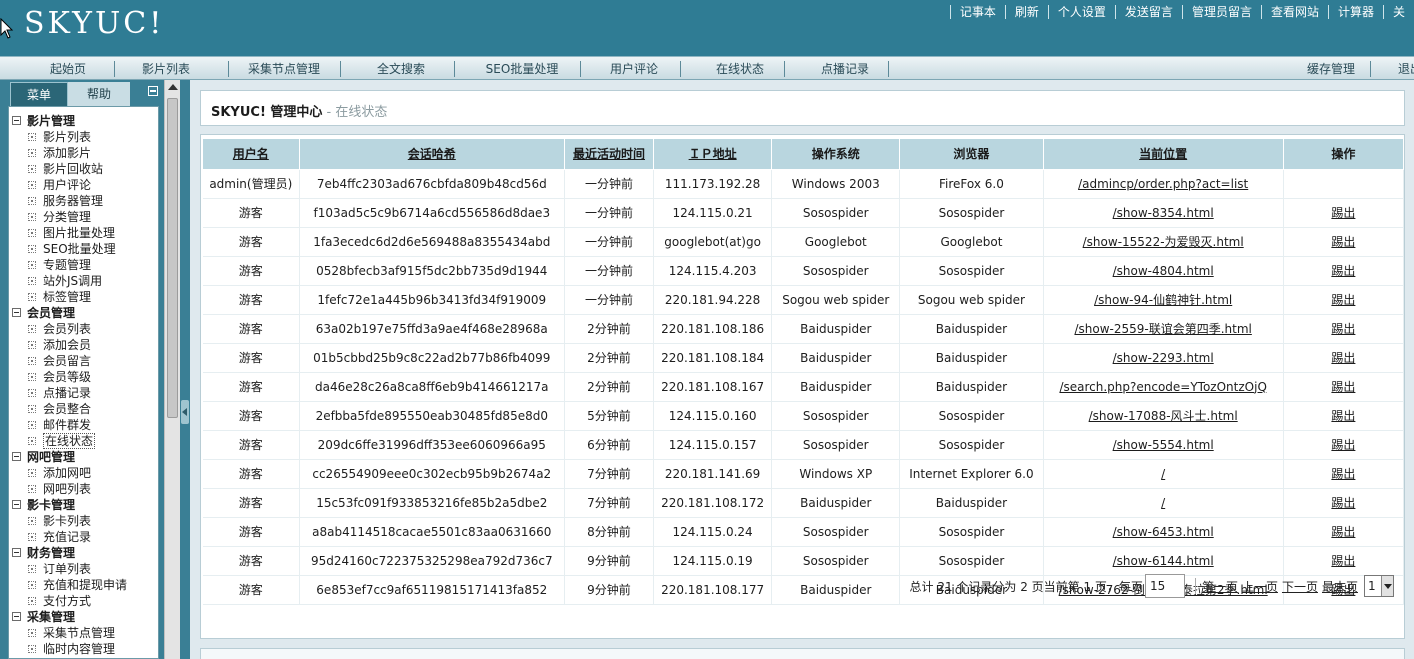 This screenshot has height=659, width=1414. What do you see at coordinates (1163, 154) in the screenshot?
I see `column-header: 当前位置` at bounding box center [1163, 154].